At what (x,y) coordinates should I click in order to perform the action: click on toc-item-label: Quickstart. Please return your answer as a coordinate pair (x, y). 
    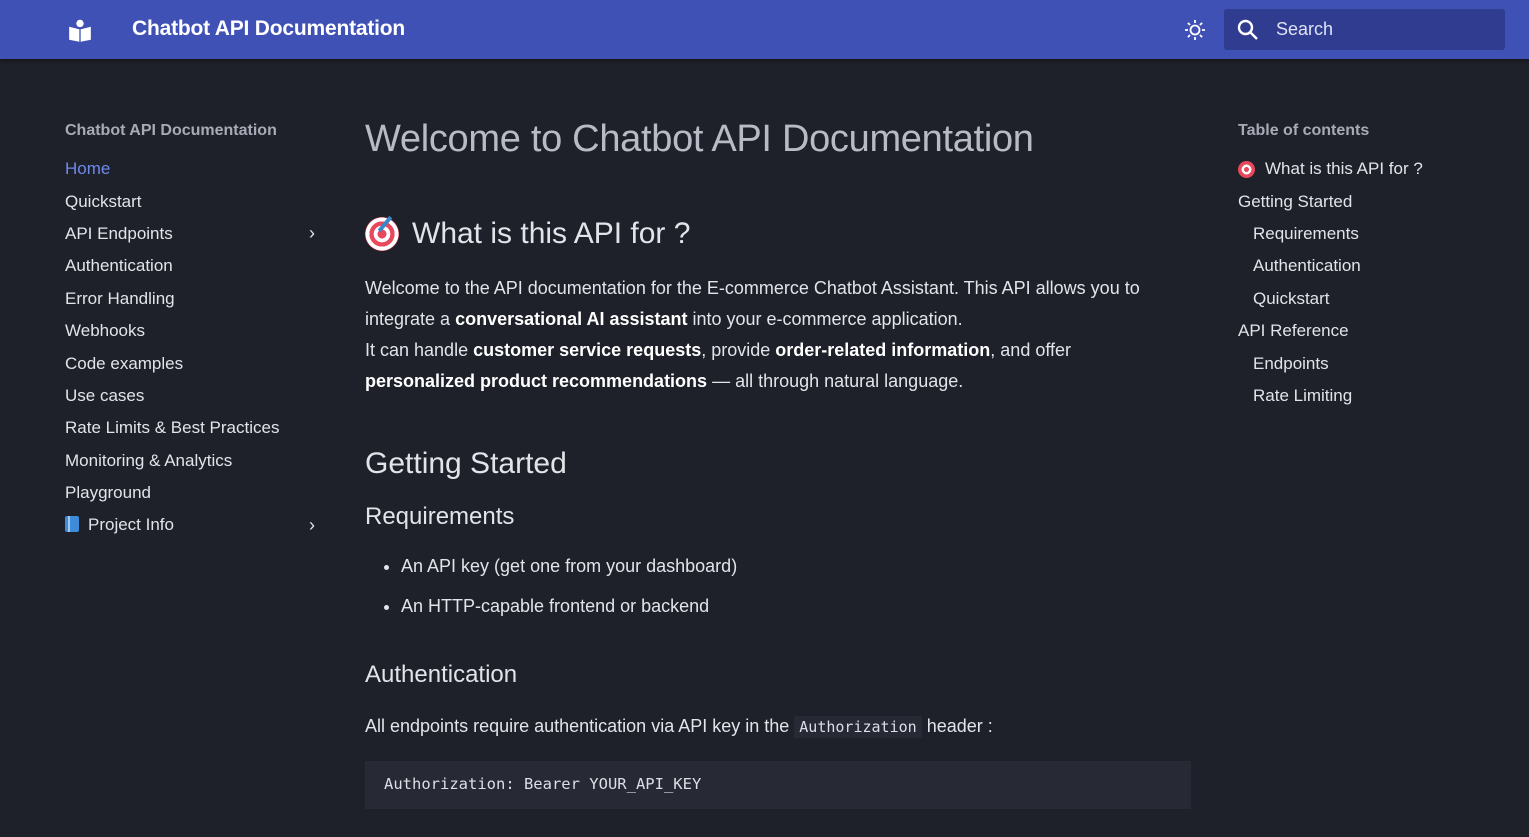
    Looking at the image, I should click on (1291, 298).